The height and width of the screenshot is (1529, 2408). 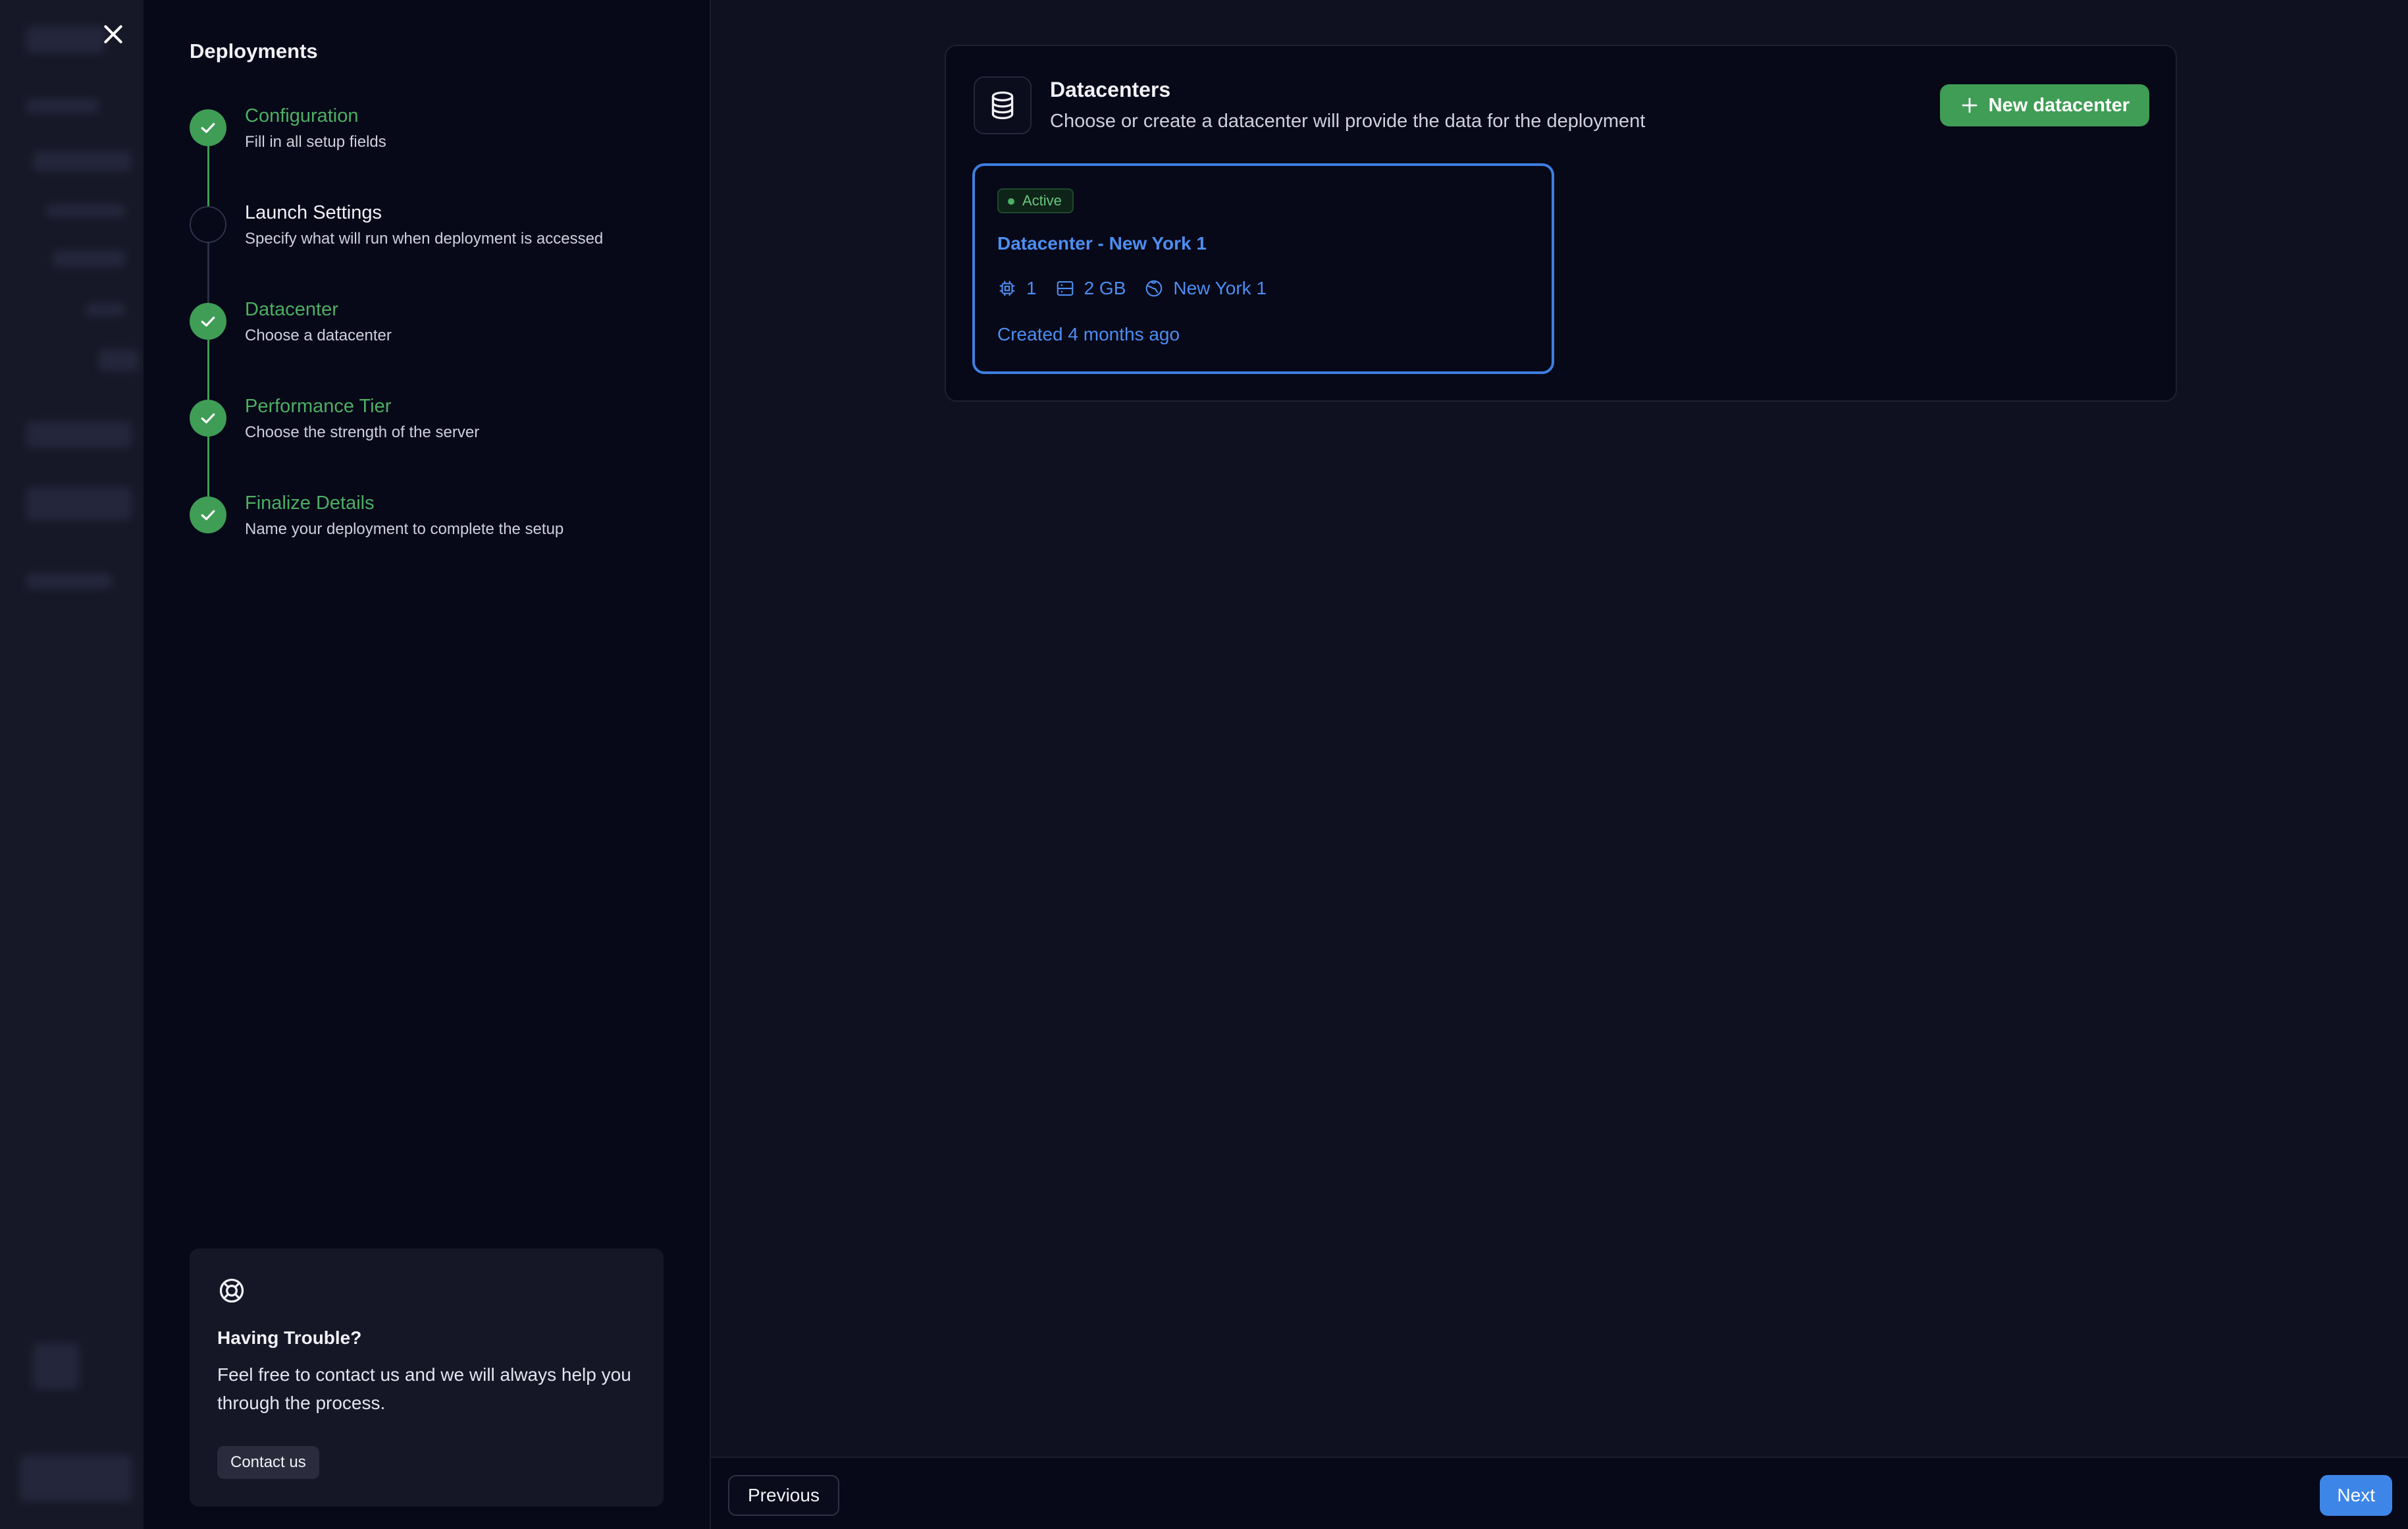 I want to click on status-badge: Active, so click(x=1036, y=200).